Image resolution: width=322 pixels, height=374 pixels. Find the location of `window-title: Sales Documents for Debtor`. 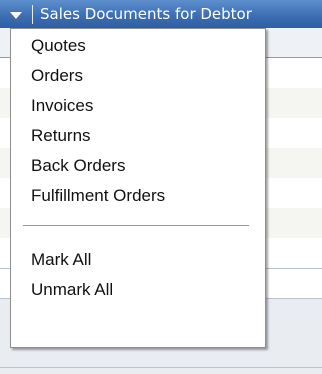

window-title: Sales Documents for Debtor is located at coordinates (146, 14).